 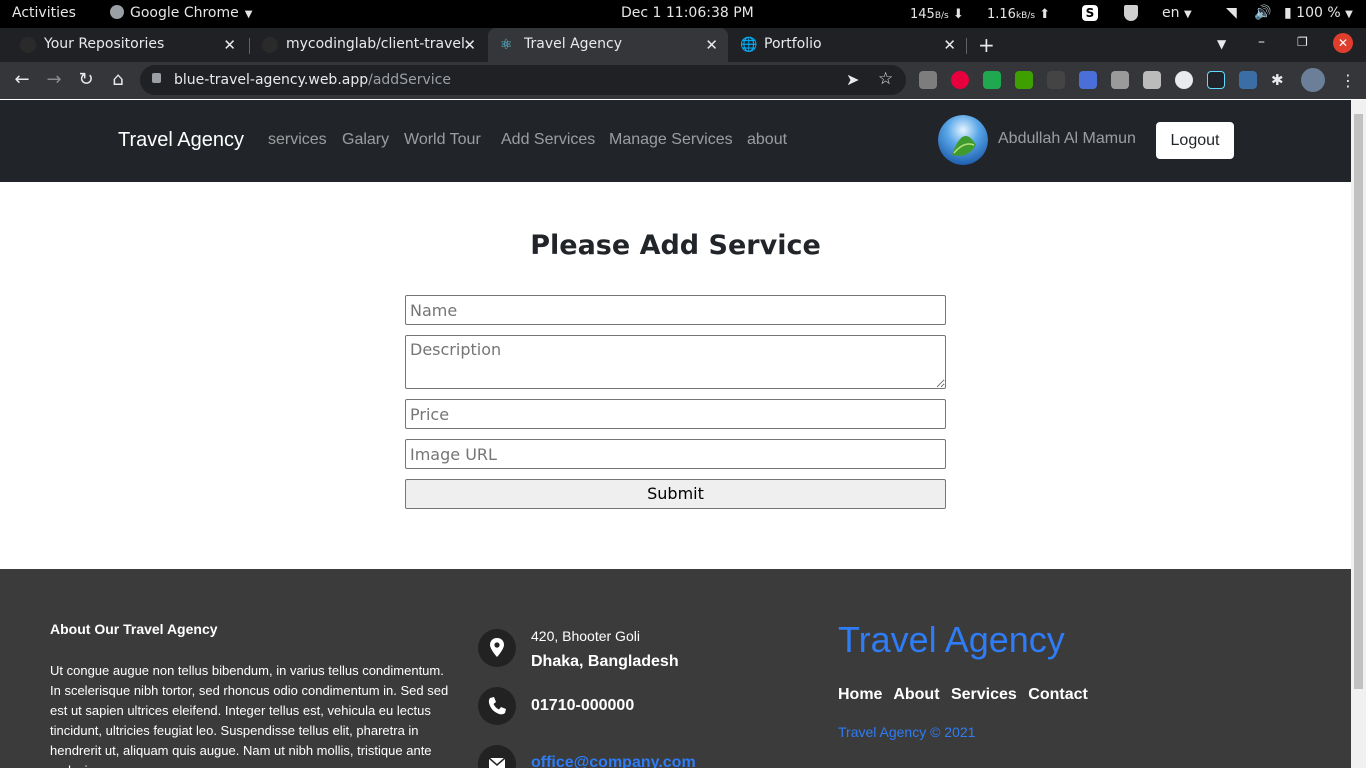 What do you see at coordinates (1280, 80) in the screenshot?
I see `puzzle-icon: ✱` at bounding box center [1280, 80].